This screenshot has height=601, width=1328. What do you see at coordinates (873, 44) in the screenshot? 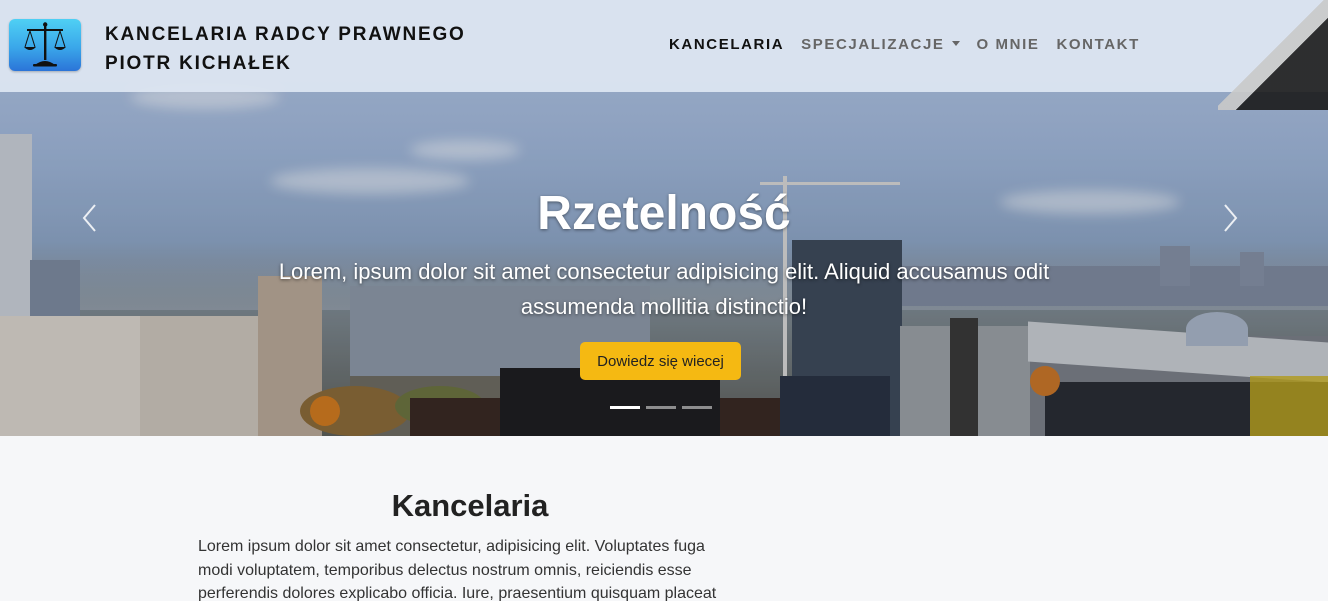
I see `nav-item-label: SPECJALIZACJE` at bounding box center [873, 44].